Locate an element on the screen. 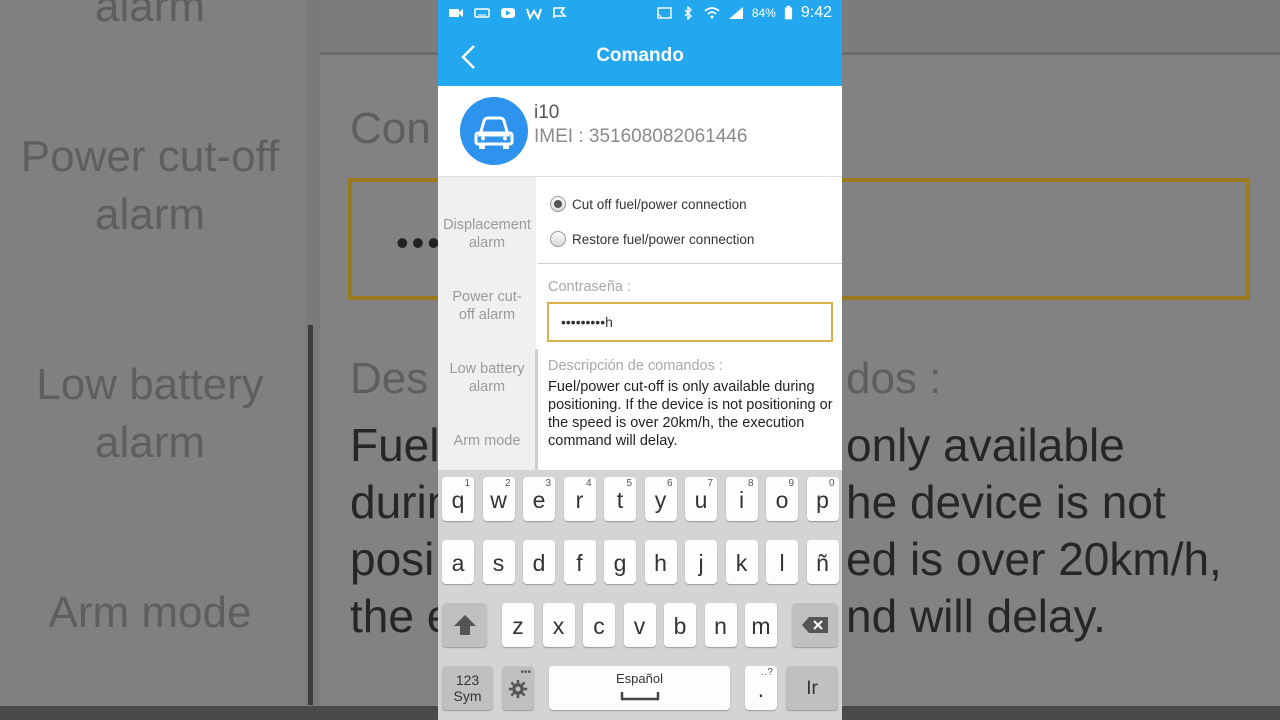 The height and width of the screenshot is (720, 1280). bg-line: only available is located at coordinates (985, 445).